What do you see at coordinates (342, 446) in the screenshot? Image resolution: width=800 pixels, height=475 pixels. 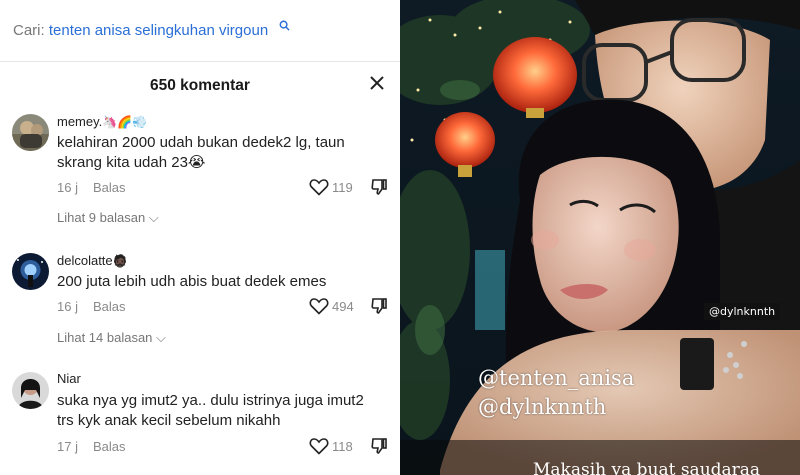 I see `like-count: 118` at bounding box center [342, 446].